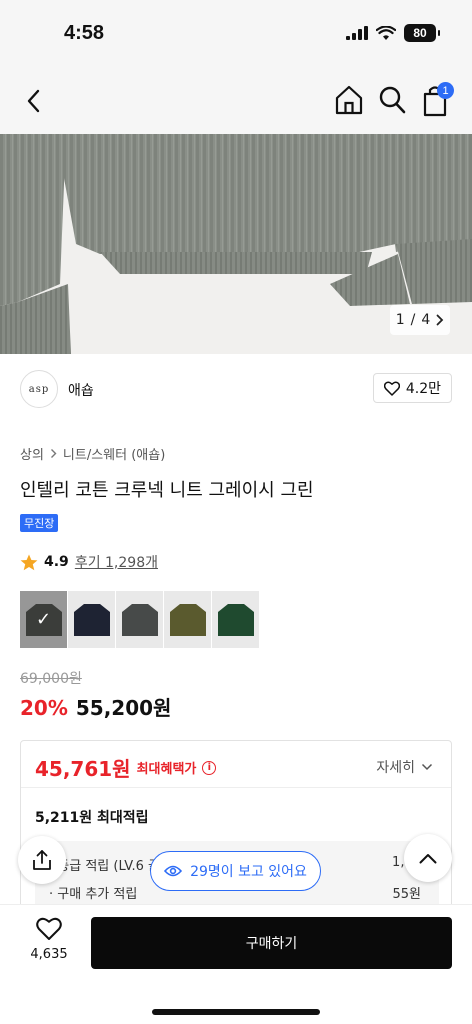 The image size is (472, 1024). What do you see at coordinates (83, 769) in the screenshot?
I see `max-benefit-price: 45,761원` at bounding box center [83, 769].